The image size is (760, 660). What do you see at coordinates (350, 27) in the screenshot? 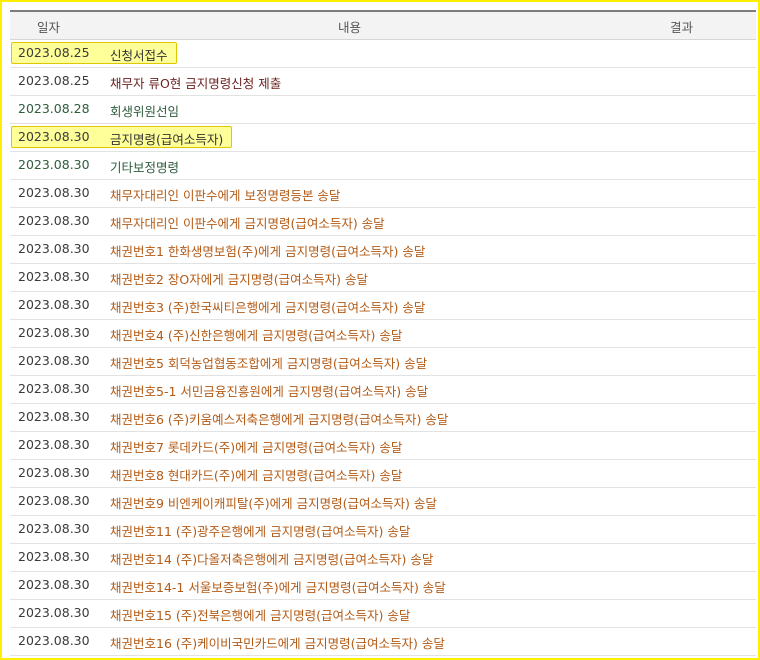
I see `header-content: 내용` at bounding box center [350, 27].